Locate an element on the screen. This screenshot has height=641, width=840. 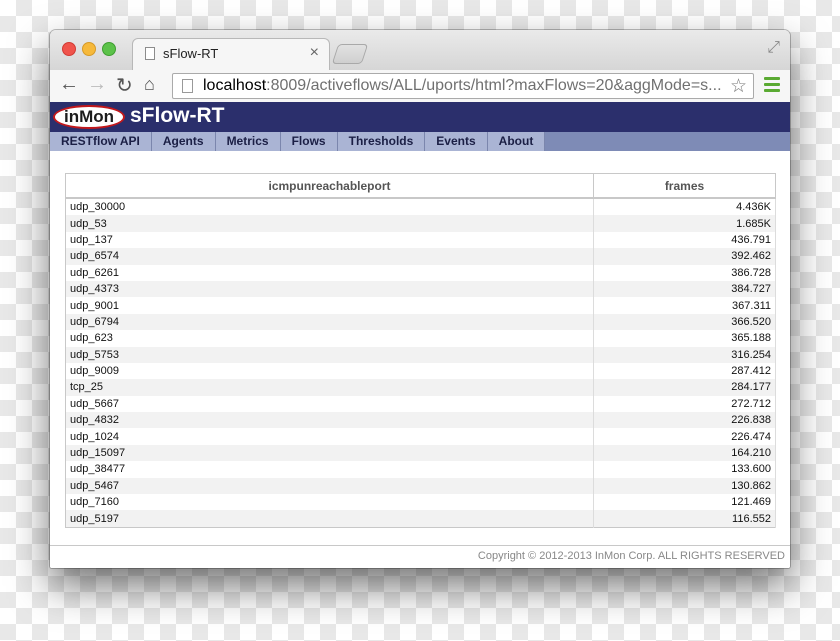
frames-cell: 316.254 is located at coordinates (684, 354).